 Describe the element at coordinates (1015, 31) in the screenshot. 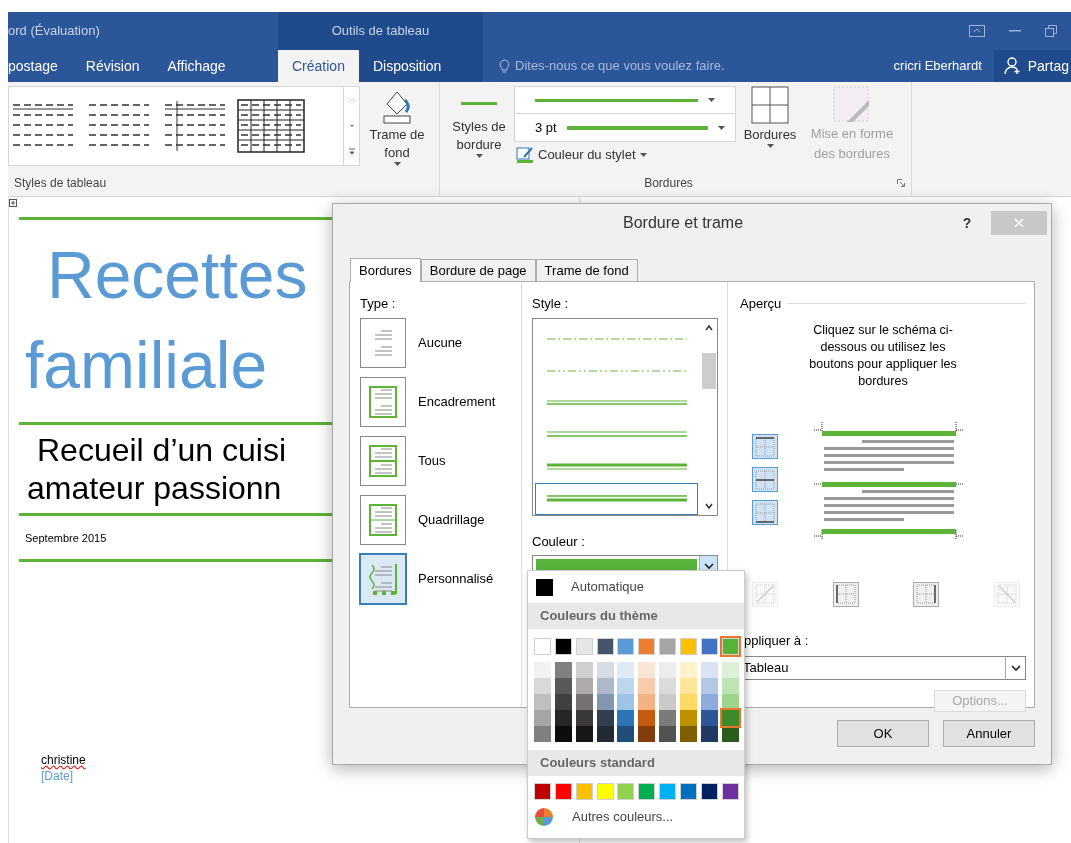

I see `minimize-icon` at that location.